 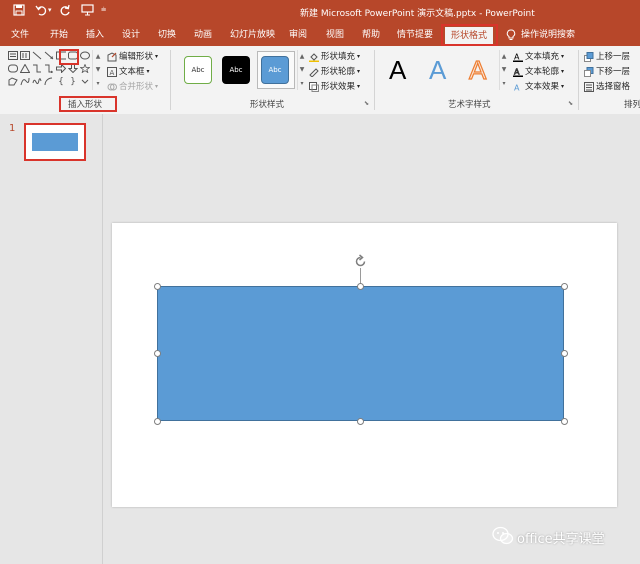 I want to click on resize-handle-bottom-right, so click(x=564, y=421).